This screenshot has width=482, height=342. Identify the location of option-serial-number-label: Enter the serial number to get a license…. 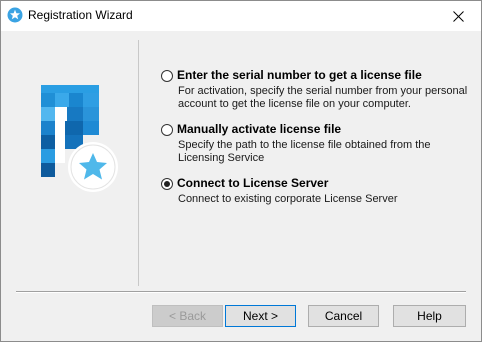
(299, 75).